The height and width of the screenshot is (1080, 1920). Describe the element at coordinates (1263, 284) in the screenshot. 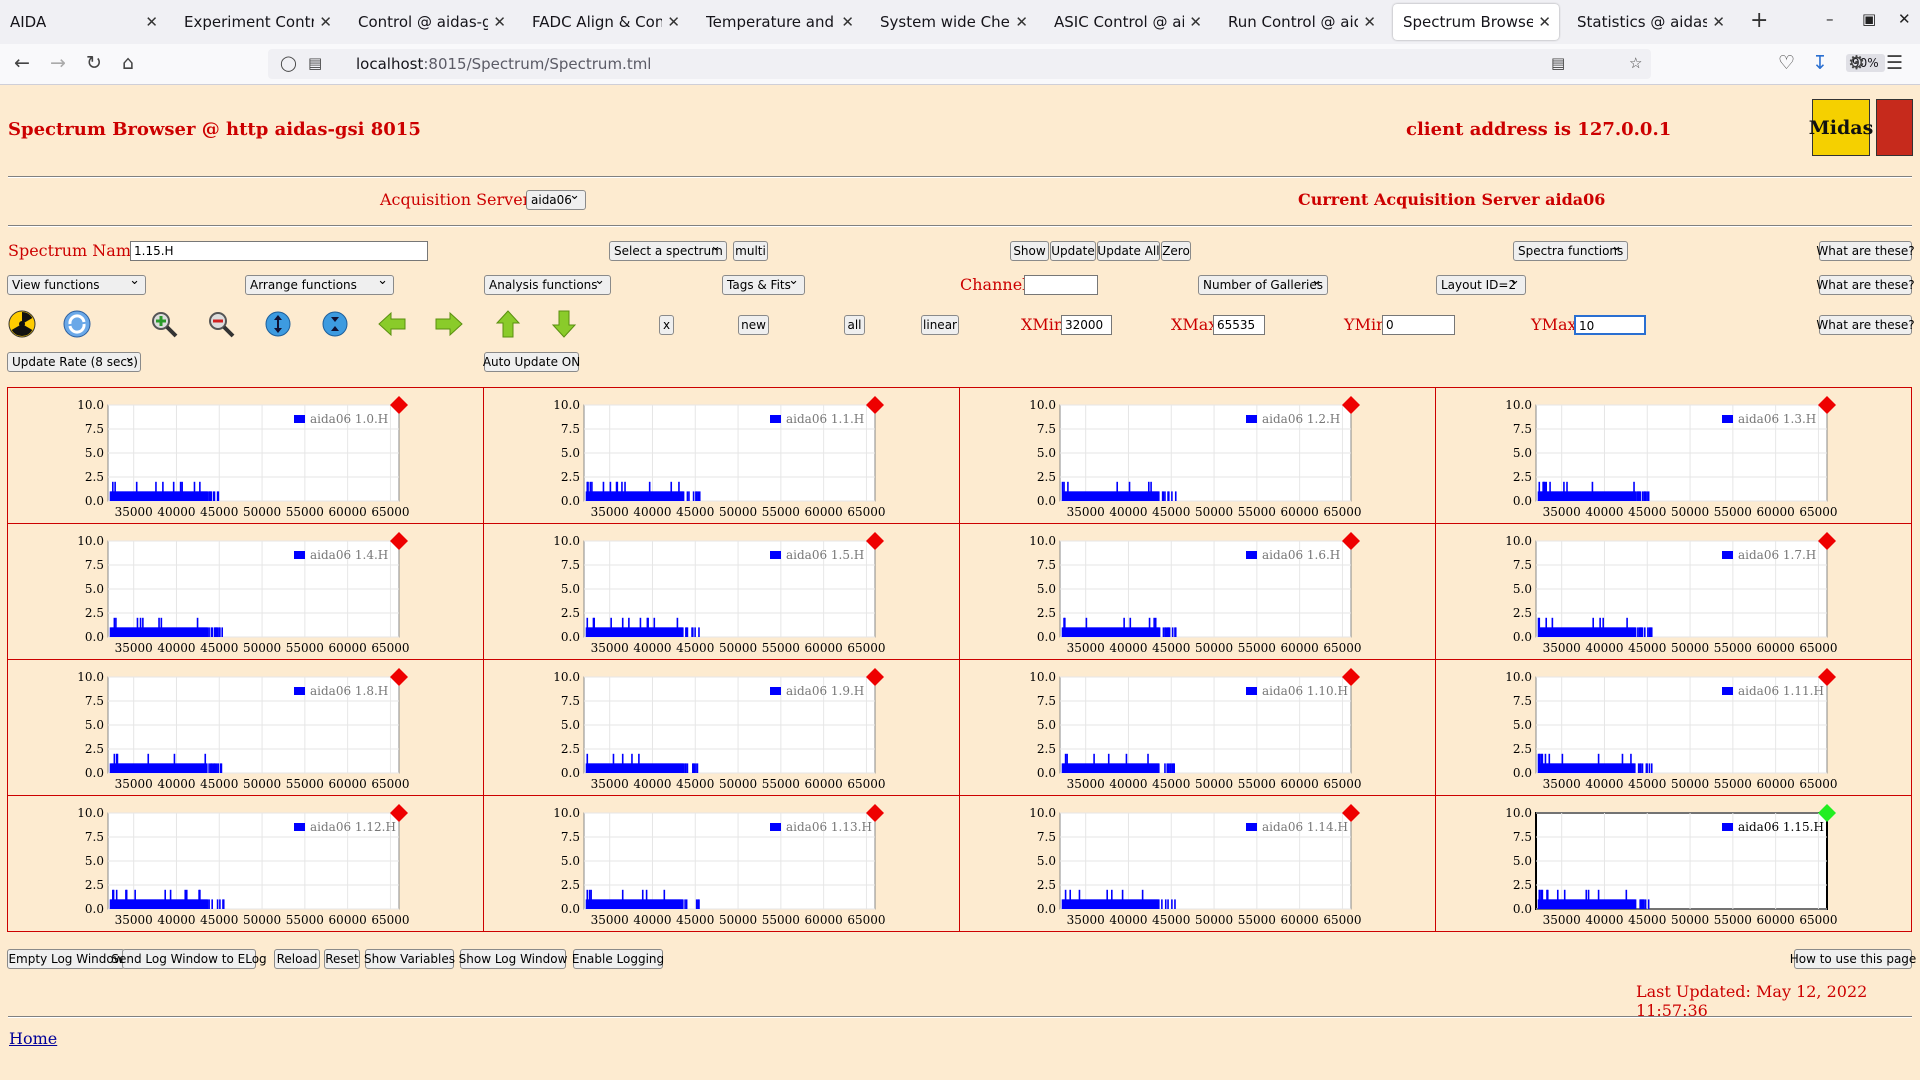

I see `number-of-galleries-dropdown: Number of Galleries` at that location.